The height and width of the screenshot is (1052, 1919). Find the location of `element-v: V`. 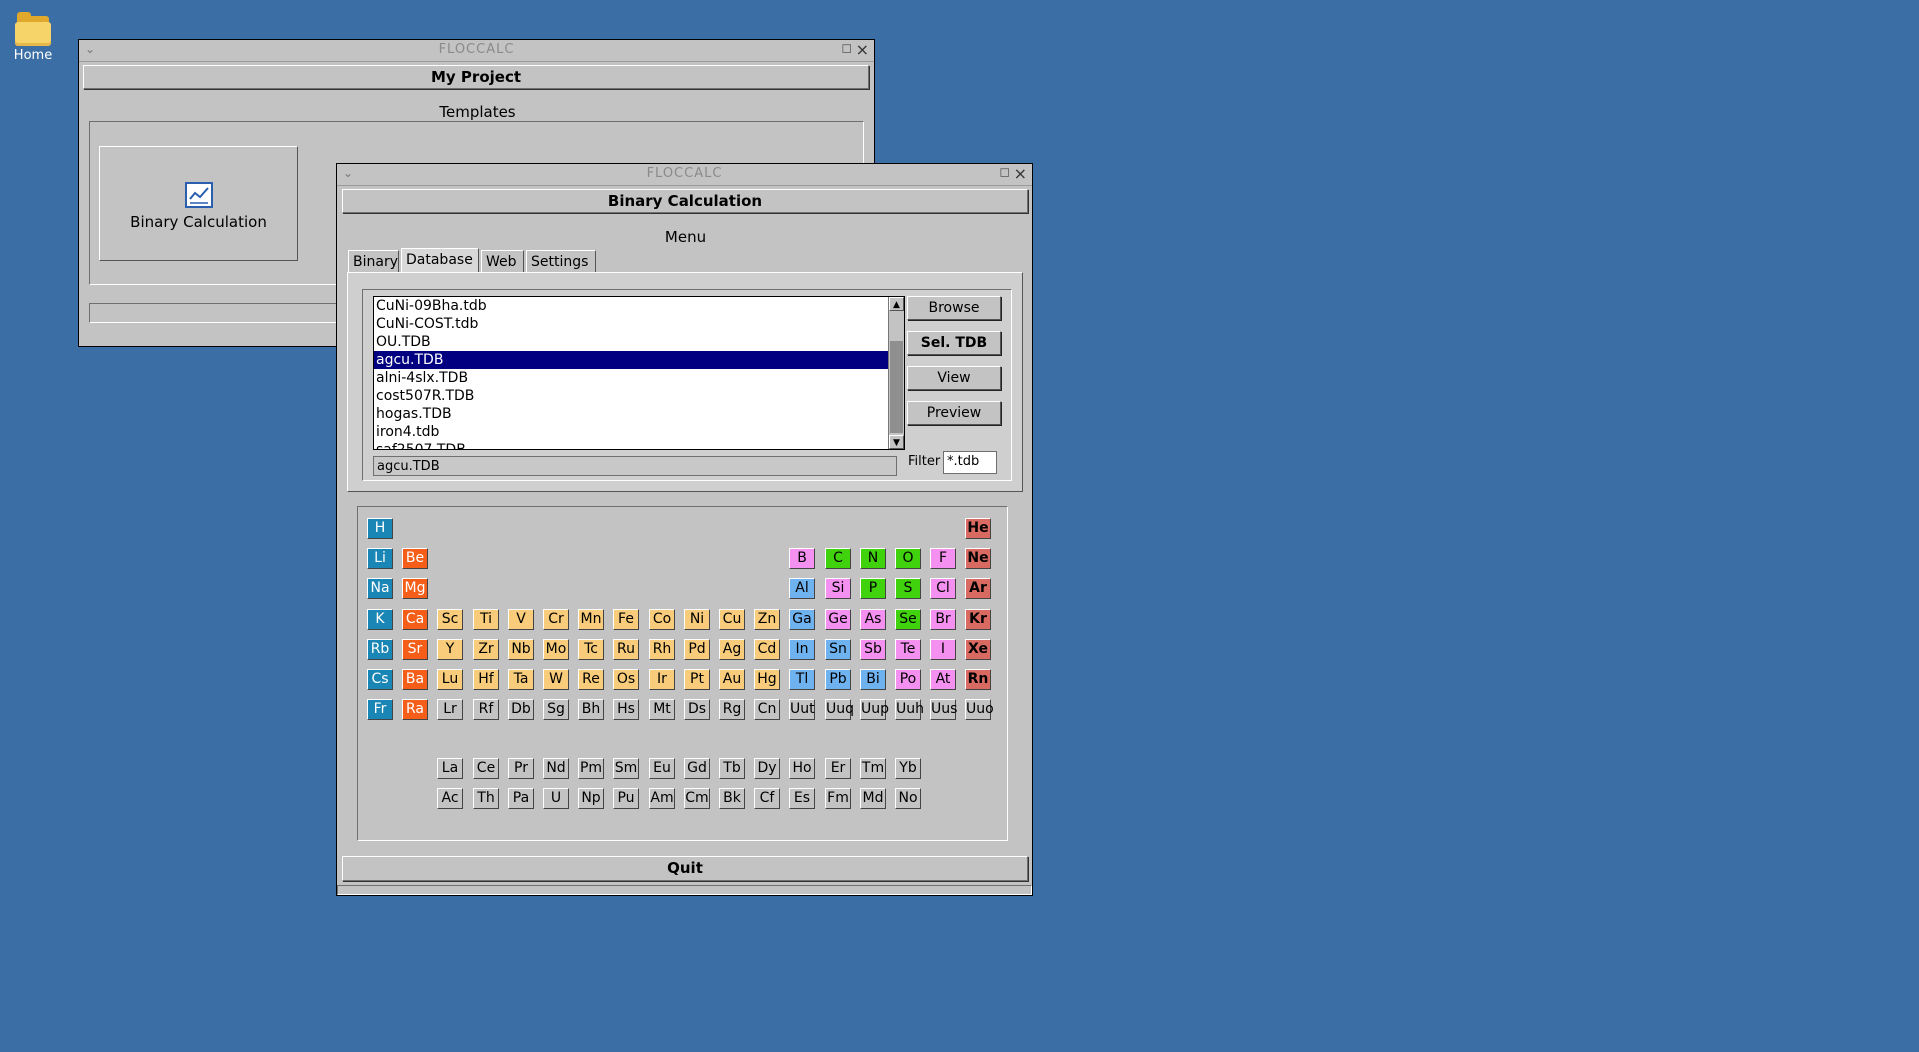

element-v: V is located at coordinates (521, 619).